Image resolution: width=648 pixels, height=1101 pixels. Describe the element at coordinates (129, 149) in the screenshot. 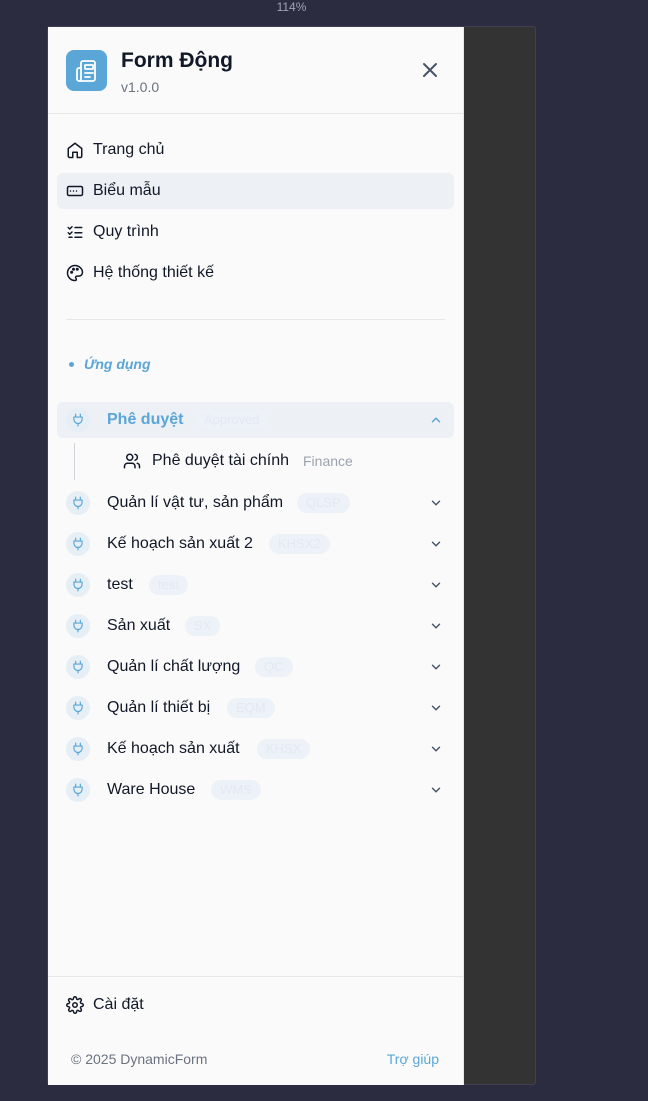

I see `nav-item-label: Trang chủ` at that location.